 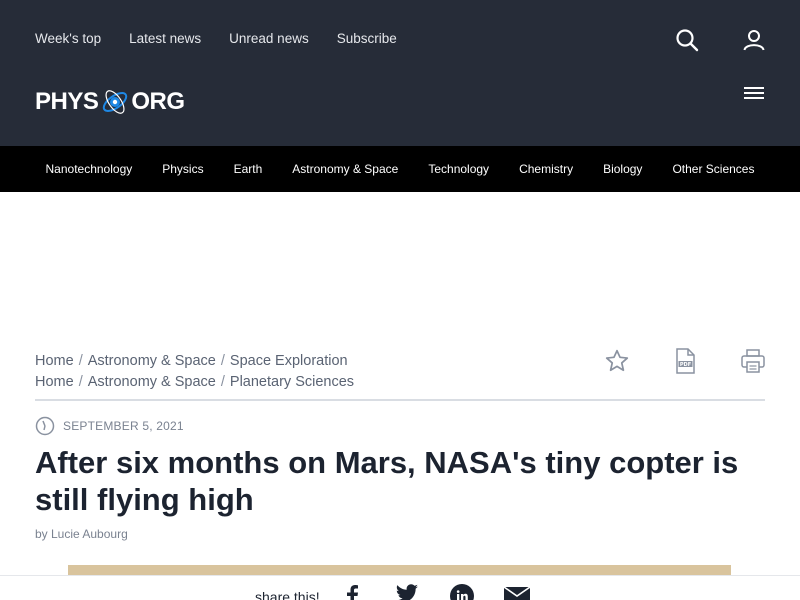 I want to click on header-divider, so click(x=400, y=400).